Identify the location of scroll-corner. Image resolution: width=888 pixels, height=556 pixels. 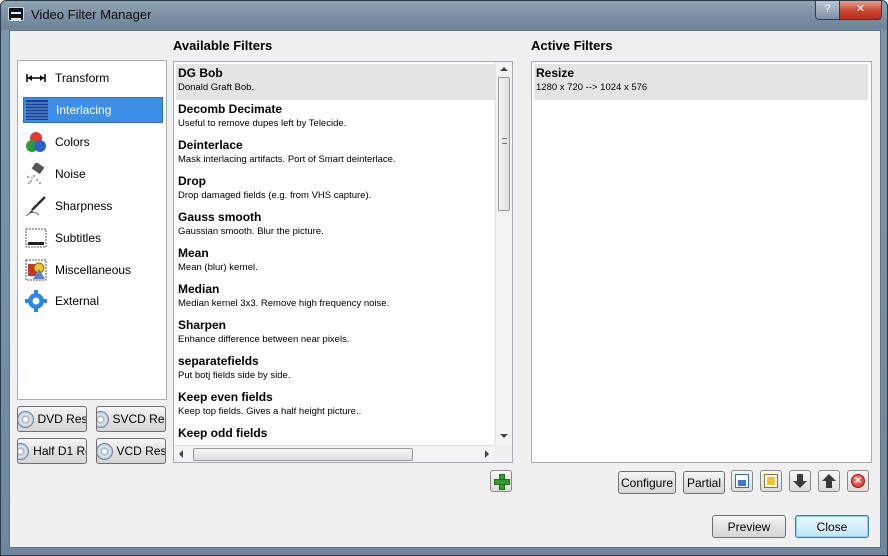
(503, 453).